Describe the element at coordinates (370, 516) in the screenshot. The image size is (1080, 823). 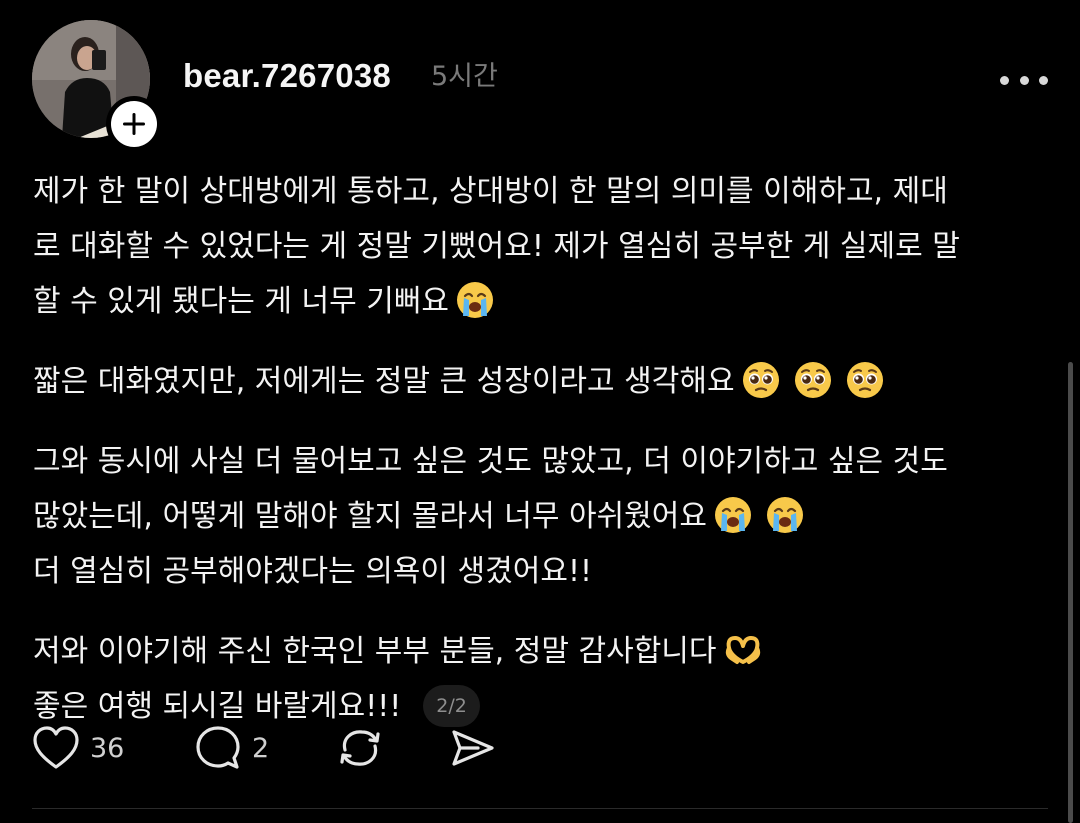
I see `text-line: 많았는데, 어떻게 말해야 할지 몰라서 너무 아쉬웠어요` at that location.